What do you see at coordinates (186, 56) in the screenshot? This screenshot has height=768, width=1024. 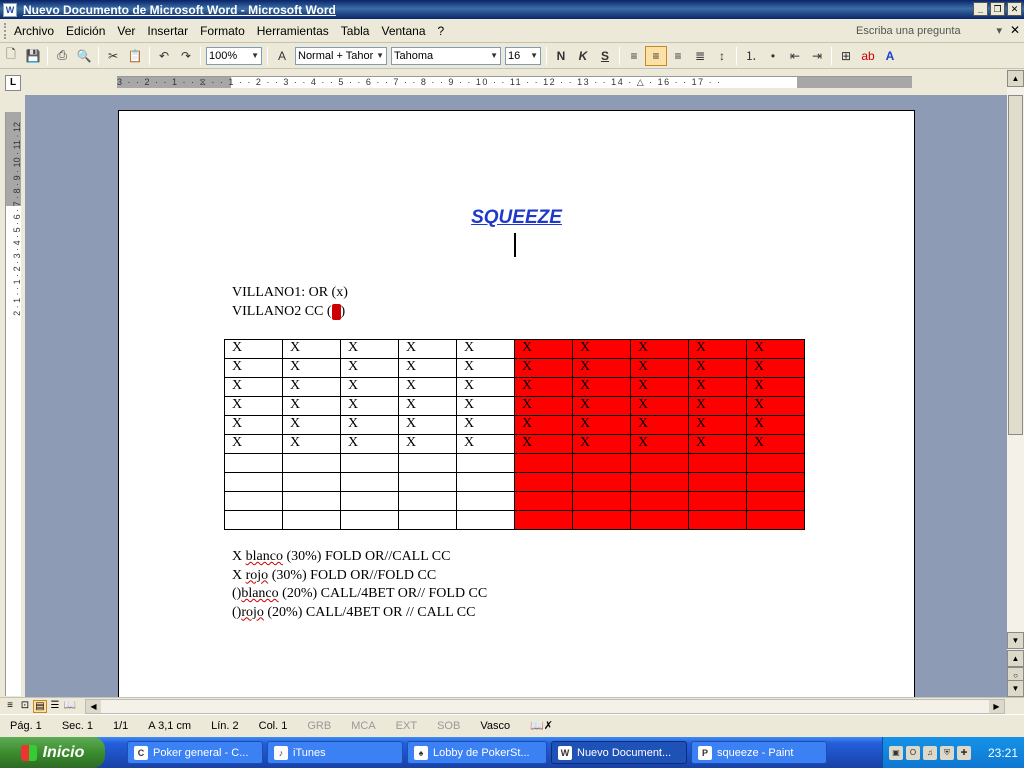 I see `redo-icon: ↷` at bounding box center [186, 56].